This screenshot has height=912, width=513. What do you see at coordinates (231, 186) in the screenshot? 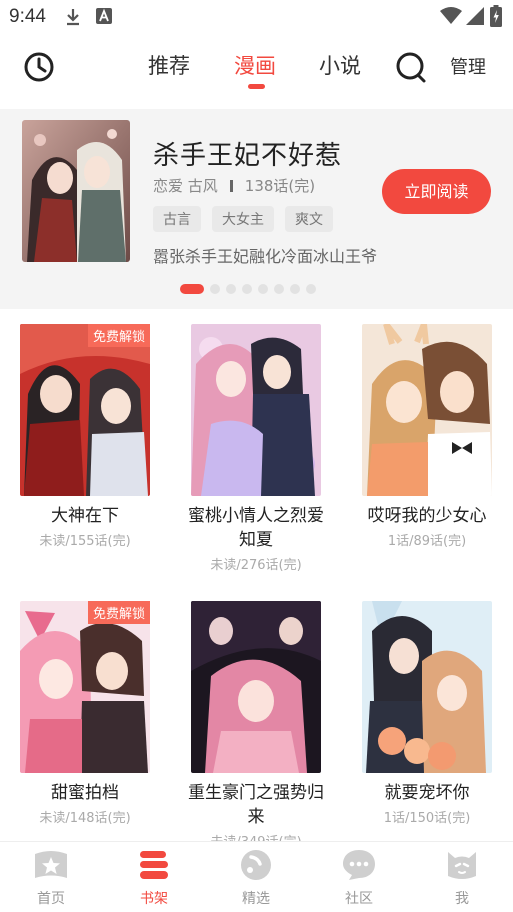
I see `meta-divider` at bounding box center [231, 186].